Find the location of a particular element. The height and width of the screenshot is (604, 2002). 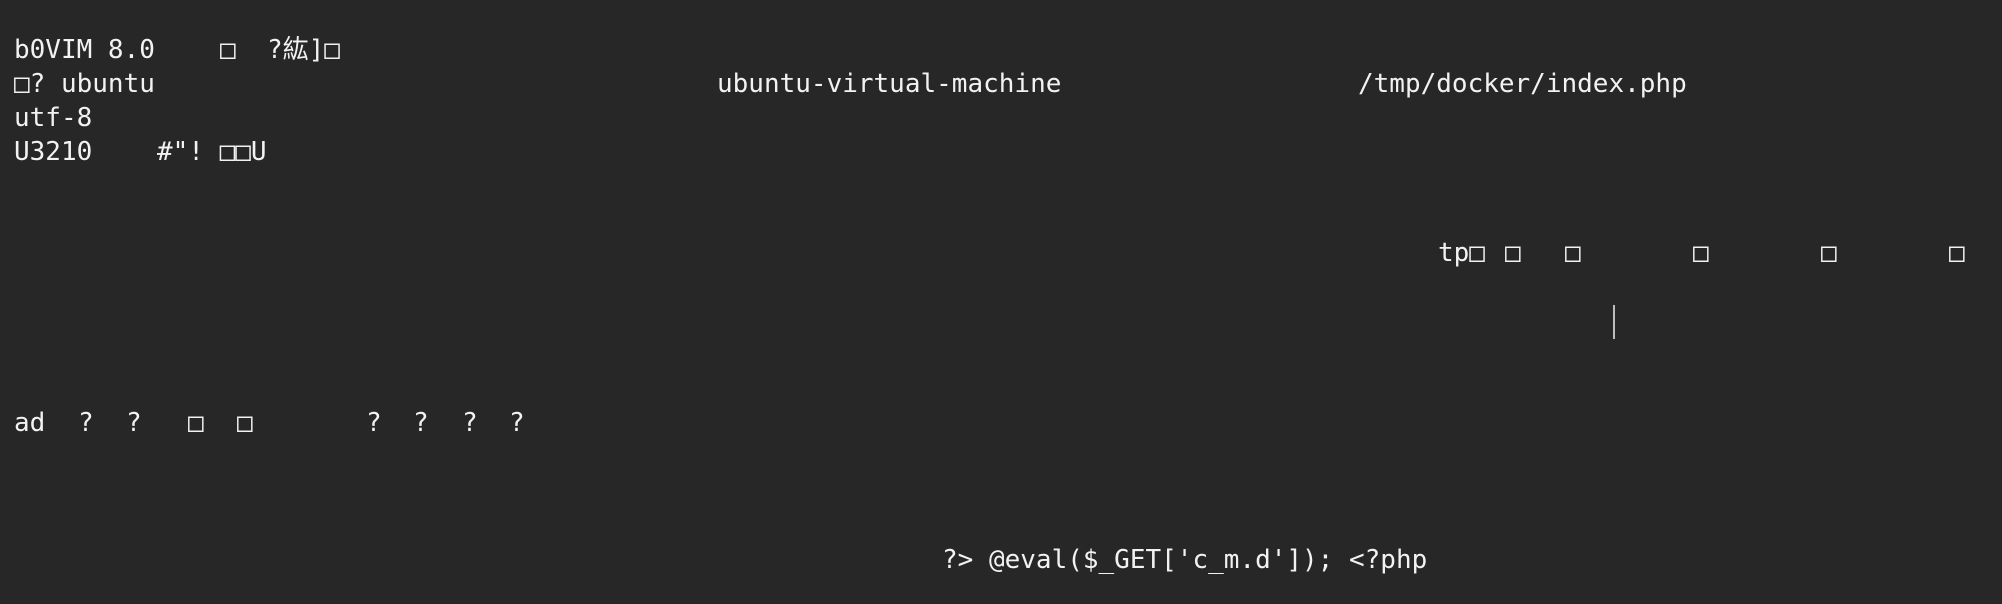

block-tp-label: tp□ is located at coordinates (1461, 253).